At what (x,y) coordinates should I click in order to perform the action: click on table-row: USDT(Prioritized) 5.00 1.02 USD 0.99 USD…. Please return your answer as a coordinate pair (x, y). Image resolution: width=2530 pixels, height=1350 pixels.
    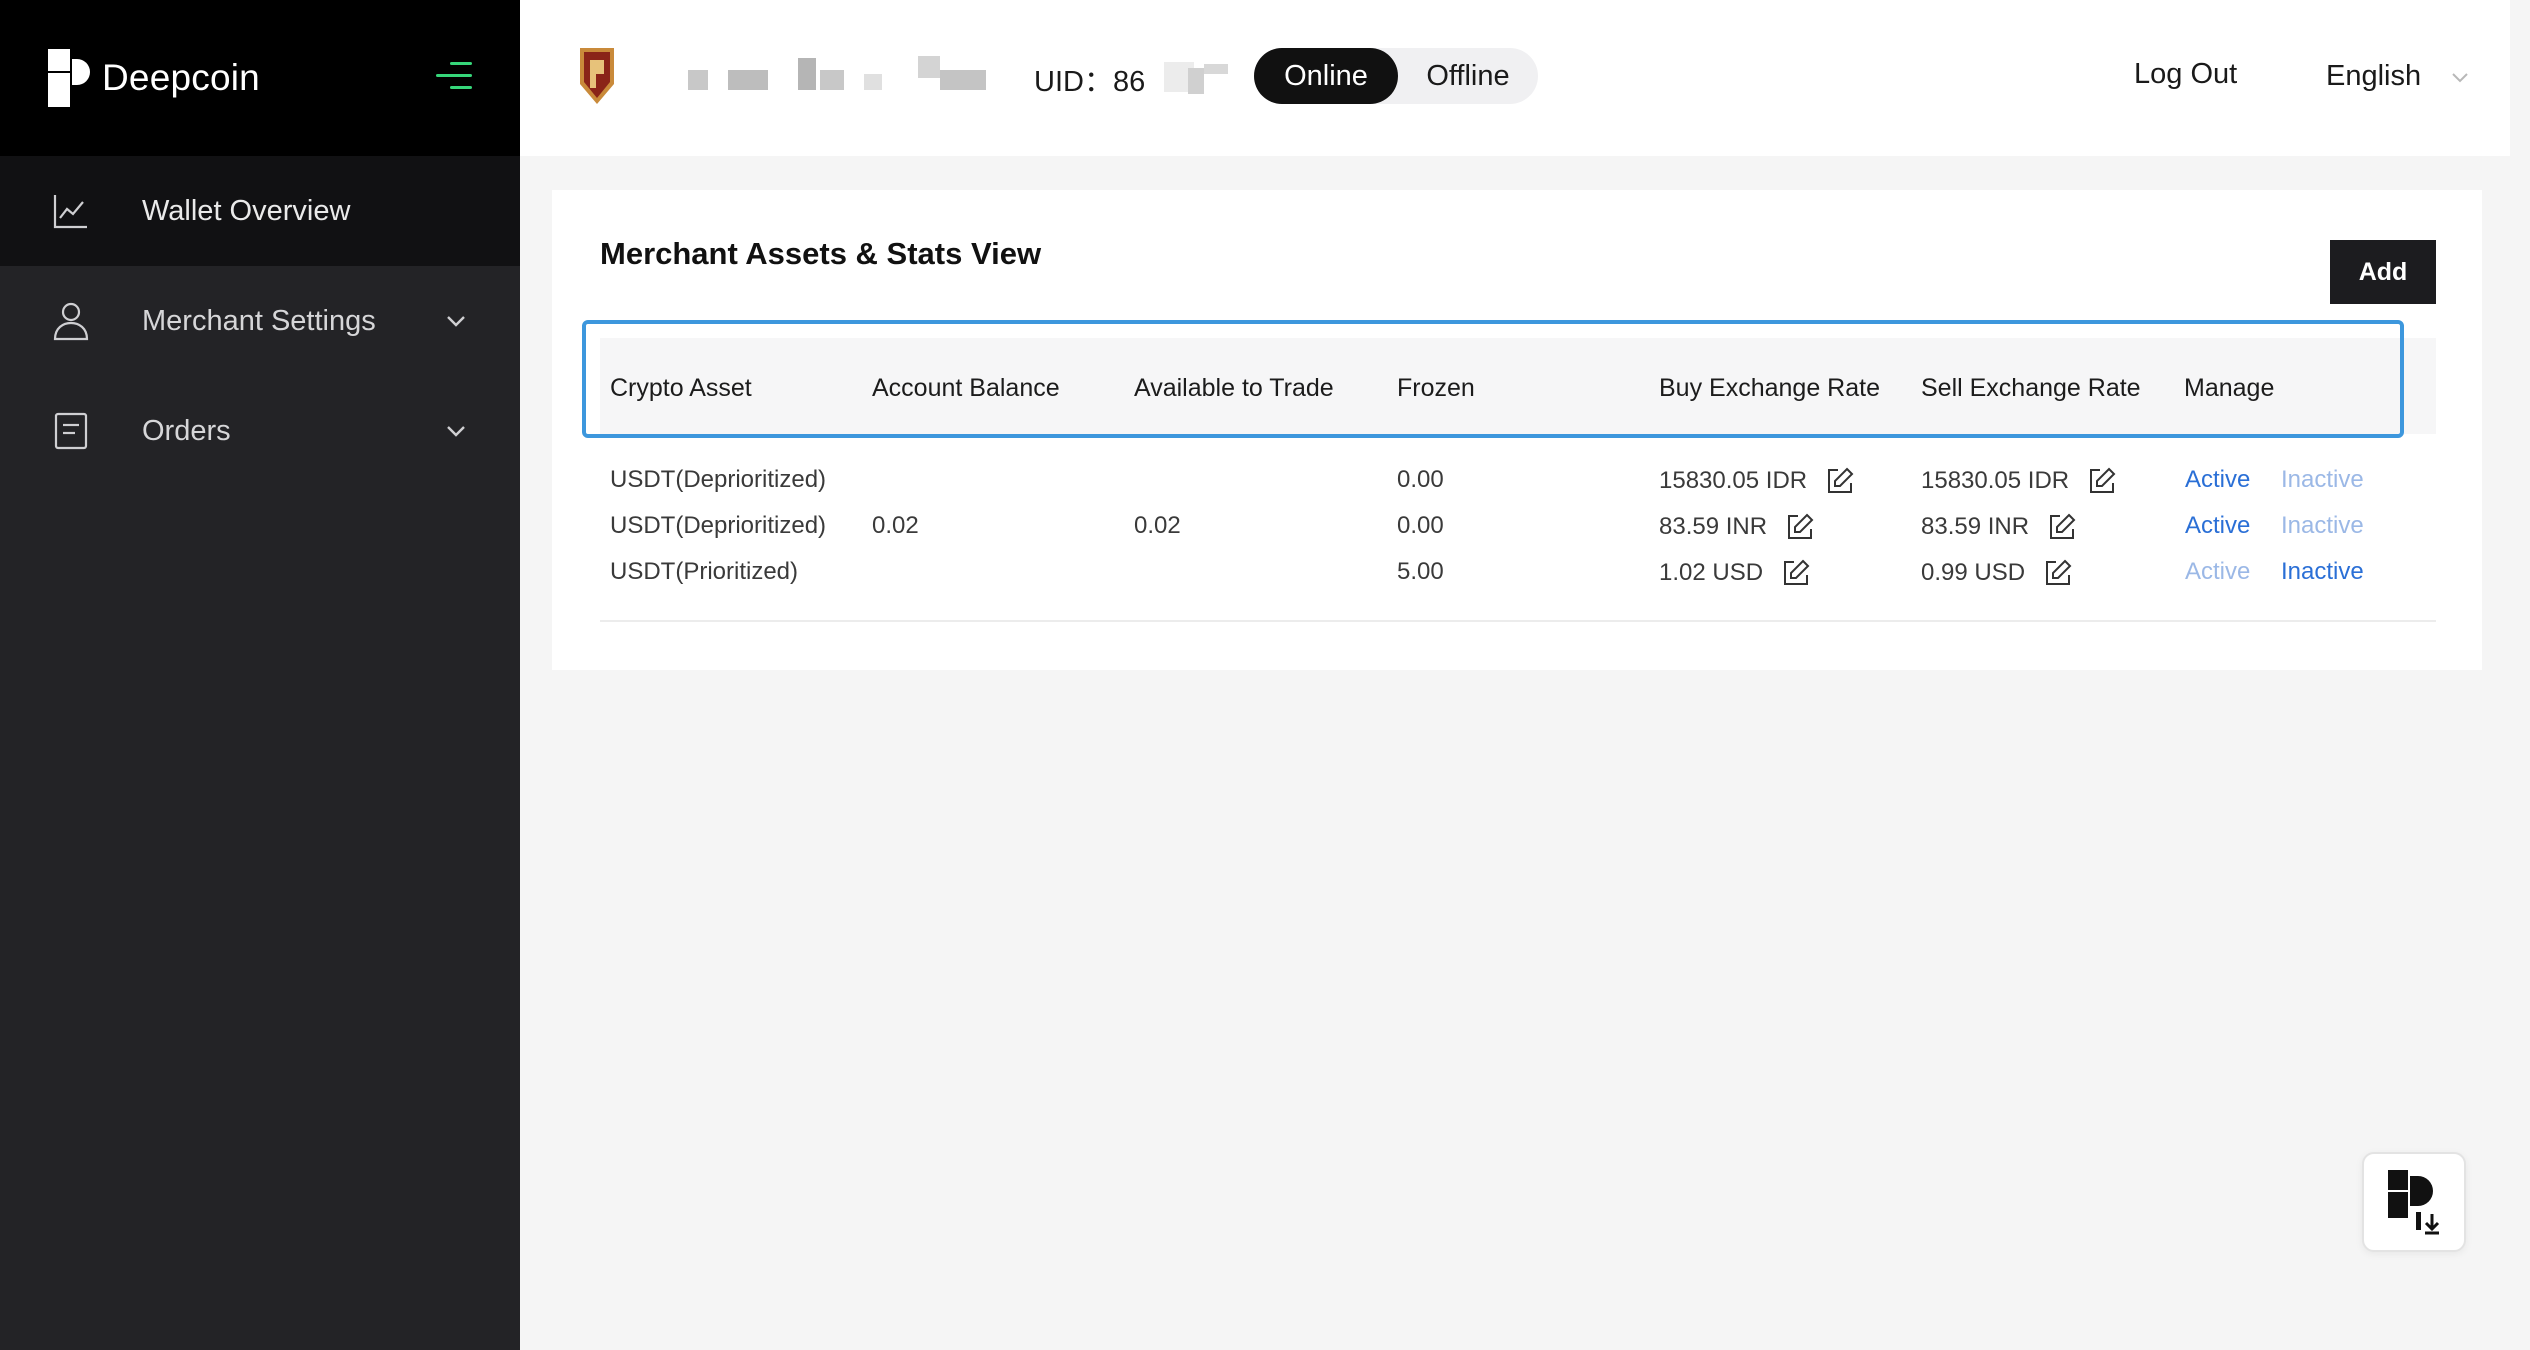
    Looking at the image, I should click on (1518, 573).